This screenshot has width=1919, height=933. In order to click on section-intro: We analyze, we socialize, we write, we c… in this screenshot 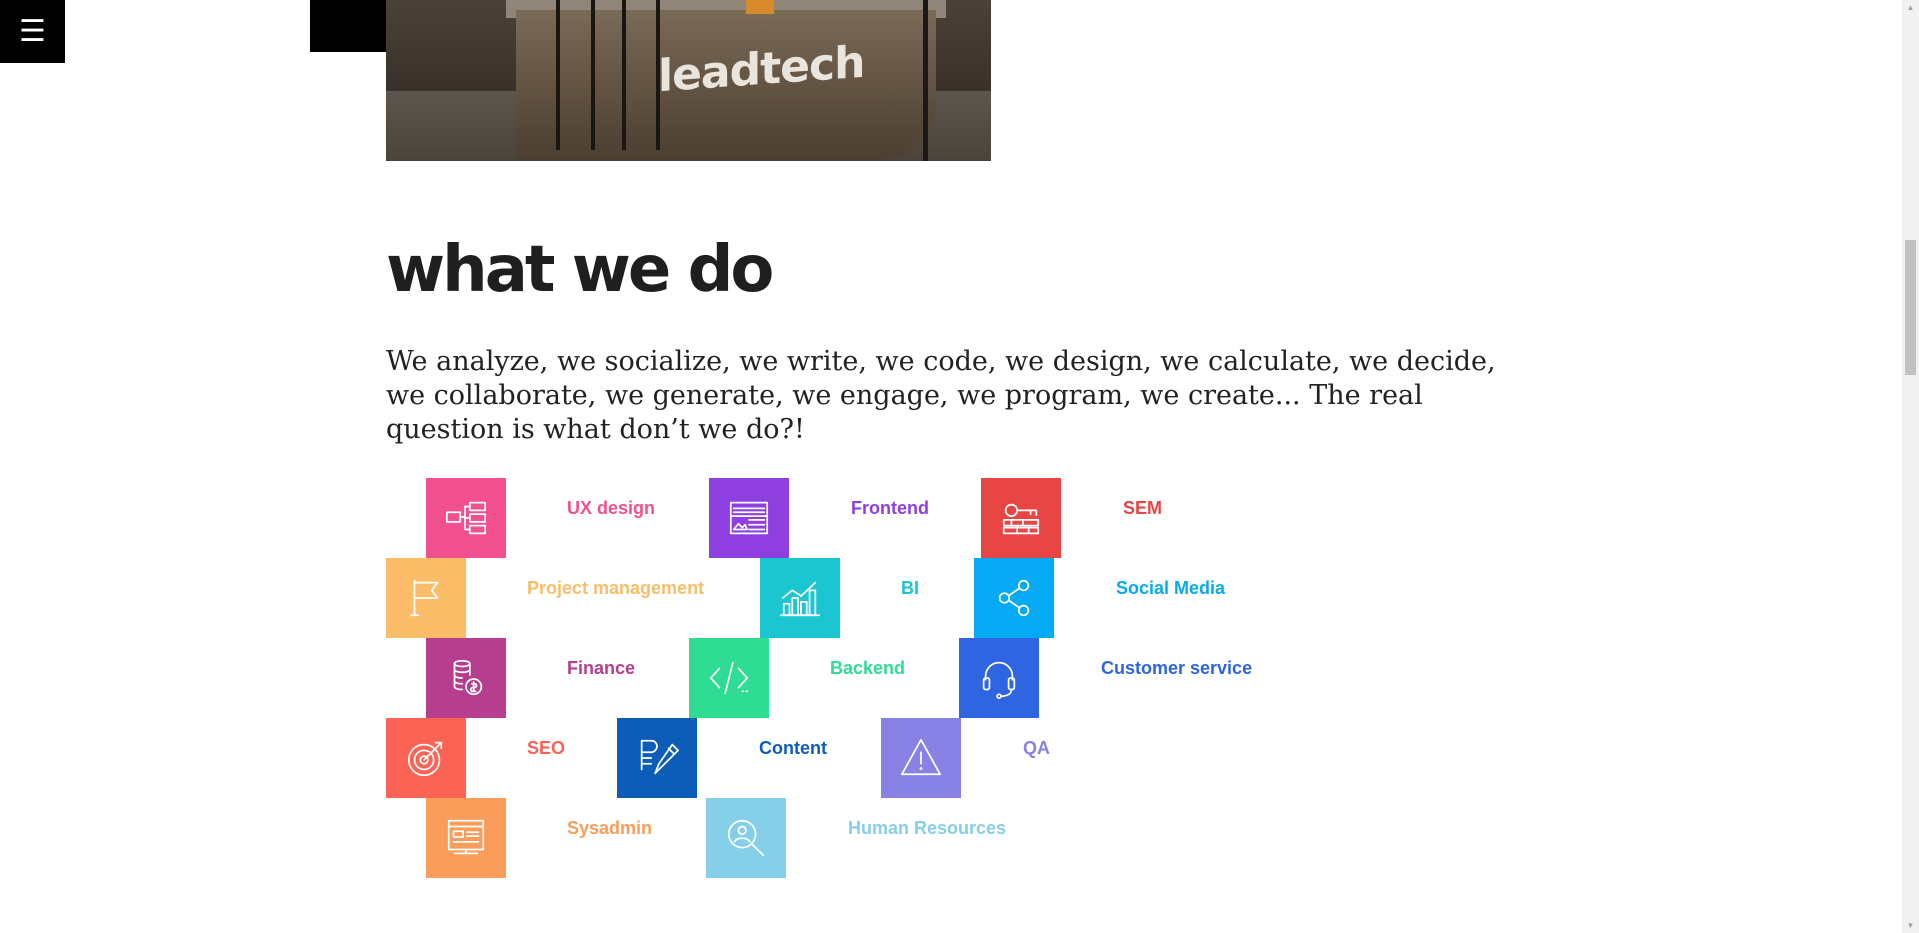, I will do `click(941, 395)`.